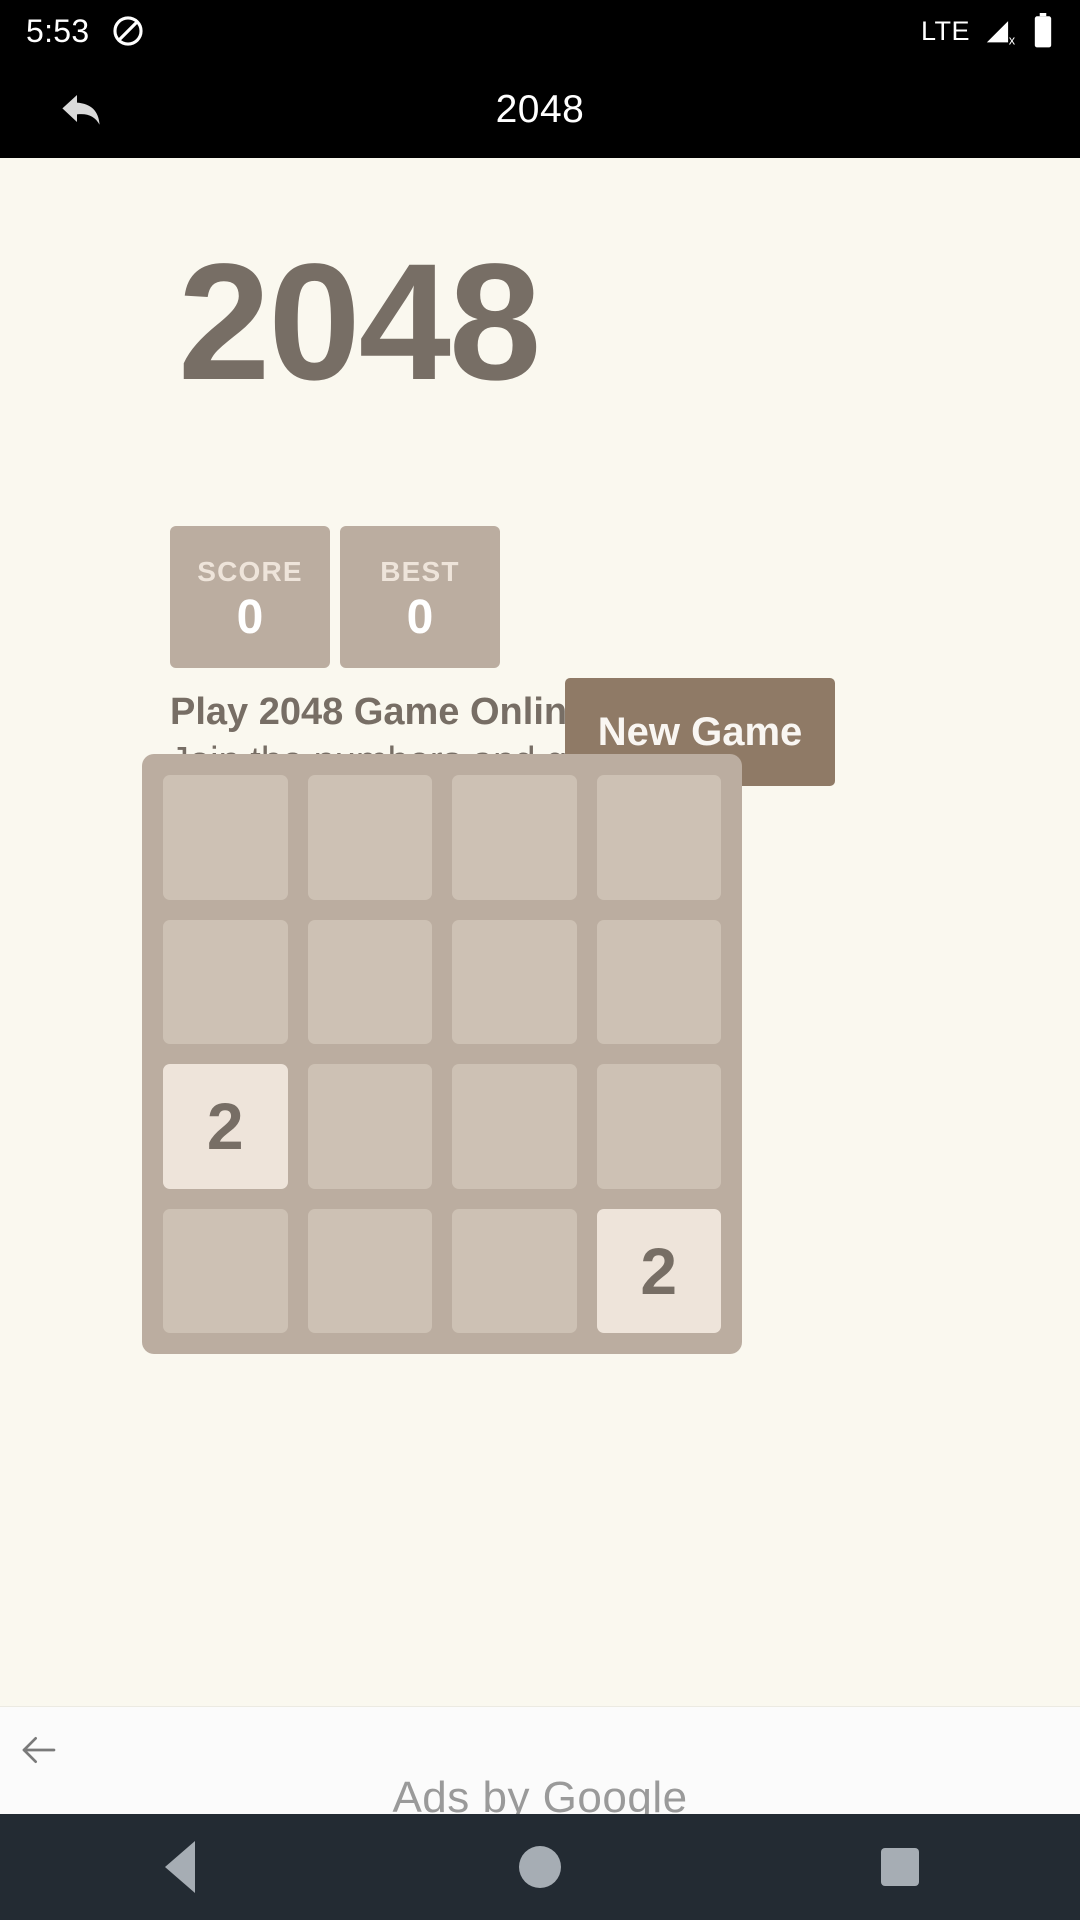 Image resolution: width=1080 pixels, height=1920 pixels. What do you see at coordinates (359, 322) in the screenshot?
I see `game-heading: 2048` at bounding box center [359, 322].